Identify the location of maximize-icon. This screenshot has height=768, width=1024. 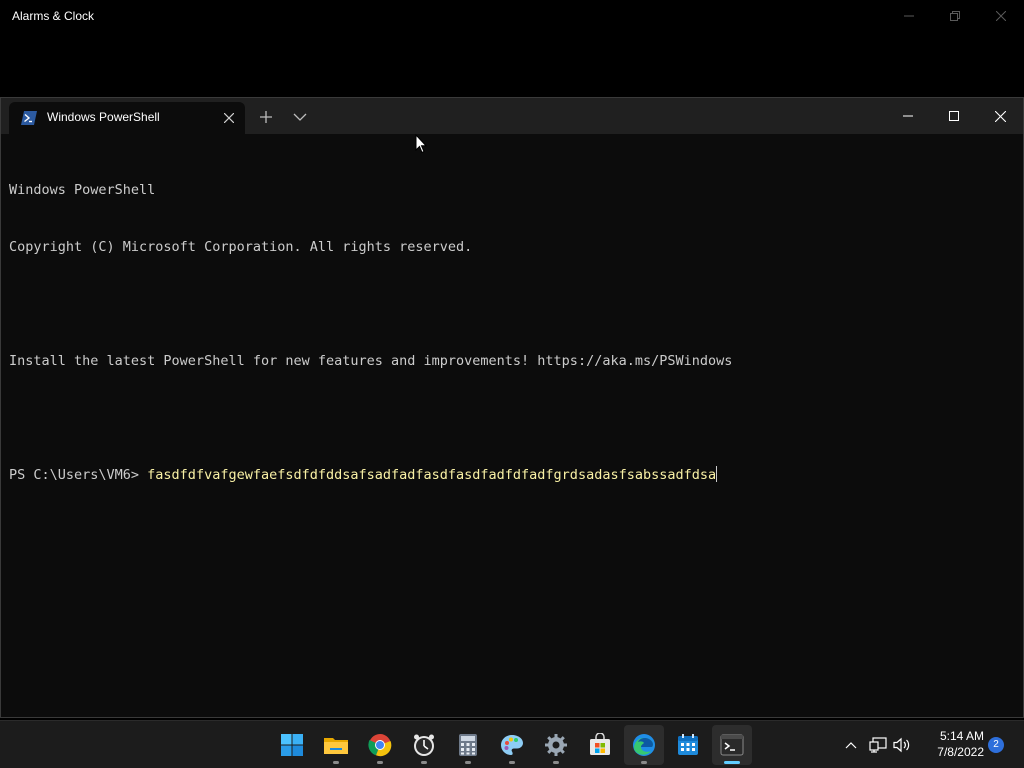
(954, 116).